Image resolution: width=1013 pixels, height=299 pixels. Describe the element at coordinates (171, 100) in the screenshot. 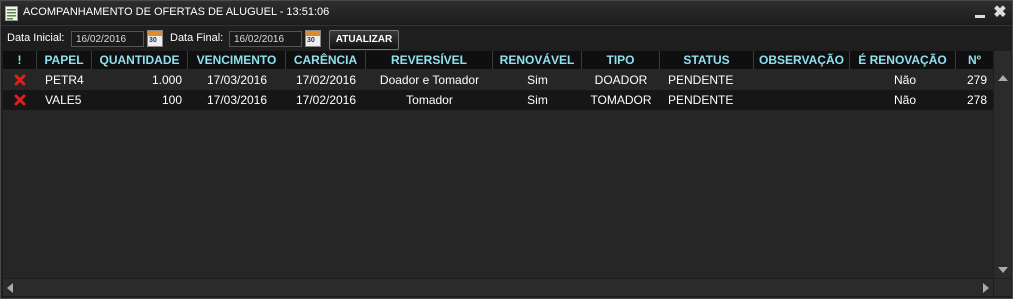

I see `cell-quantidade: 100` at that location.